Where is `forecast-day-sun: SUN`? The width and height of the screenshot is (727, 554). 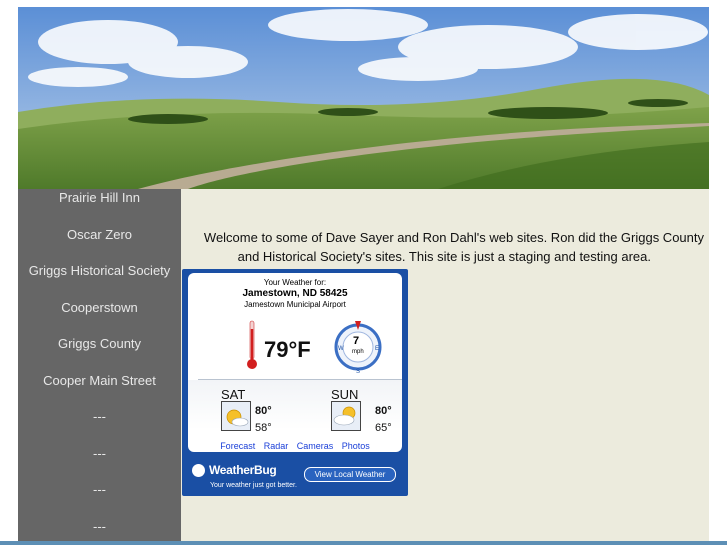
forecast-day-sun: SUN is located at coordinates (344, 394).